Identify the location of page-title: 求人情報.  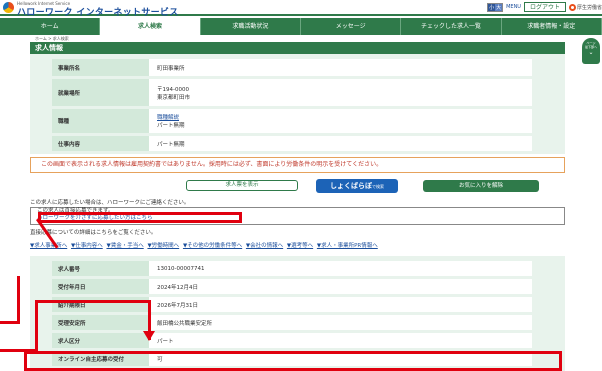
(49, 48).